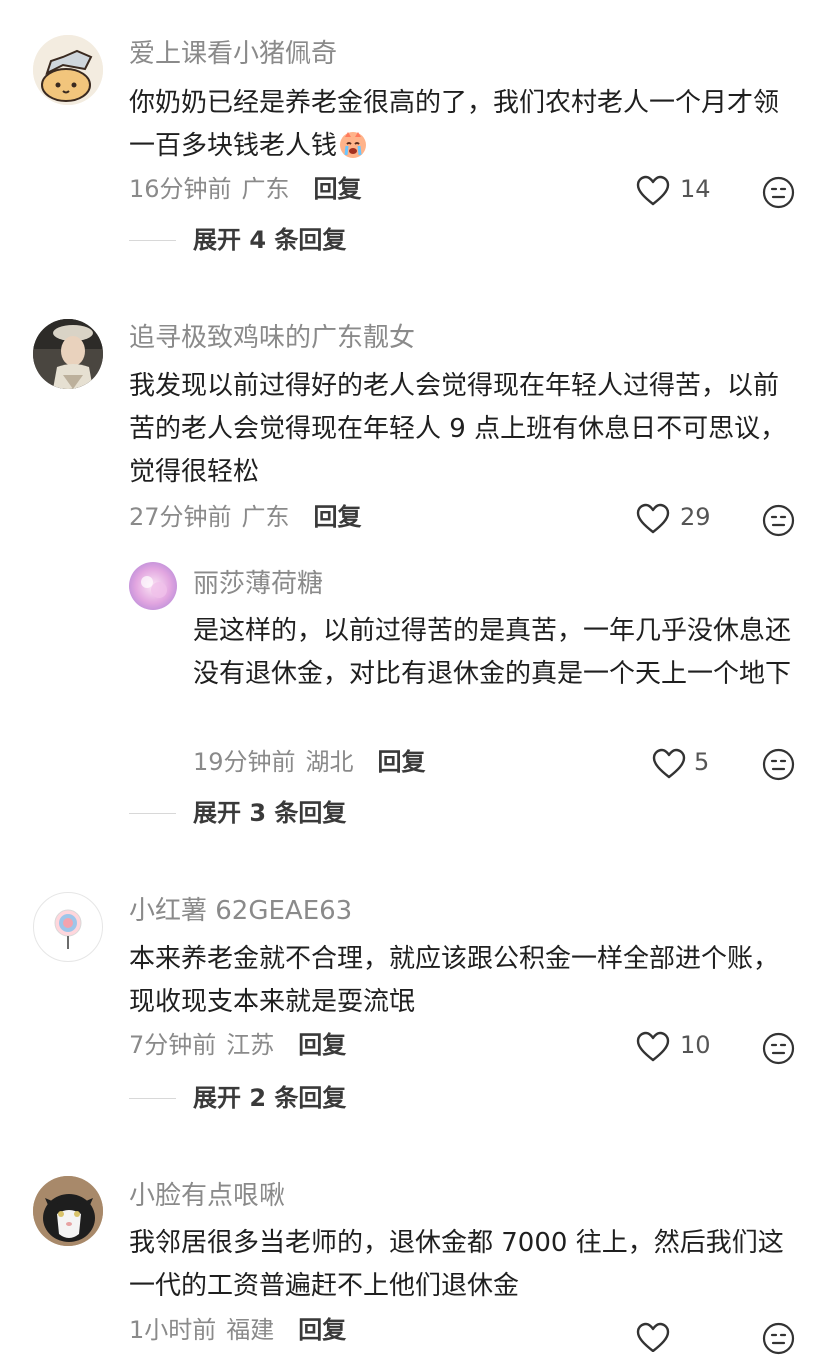 This screenshot has width=828, height=1358. Describe the element at coordinates (244, 762) in the screenshot. I see `timestamp: 19分钟前` at that location.